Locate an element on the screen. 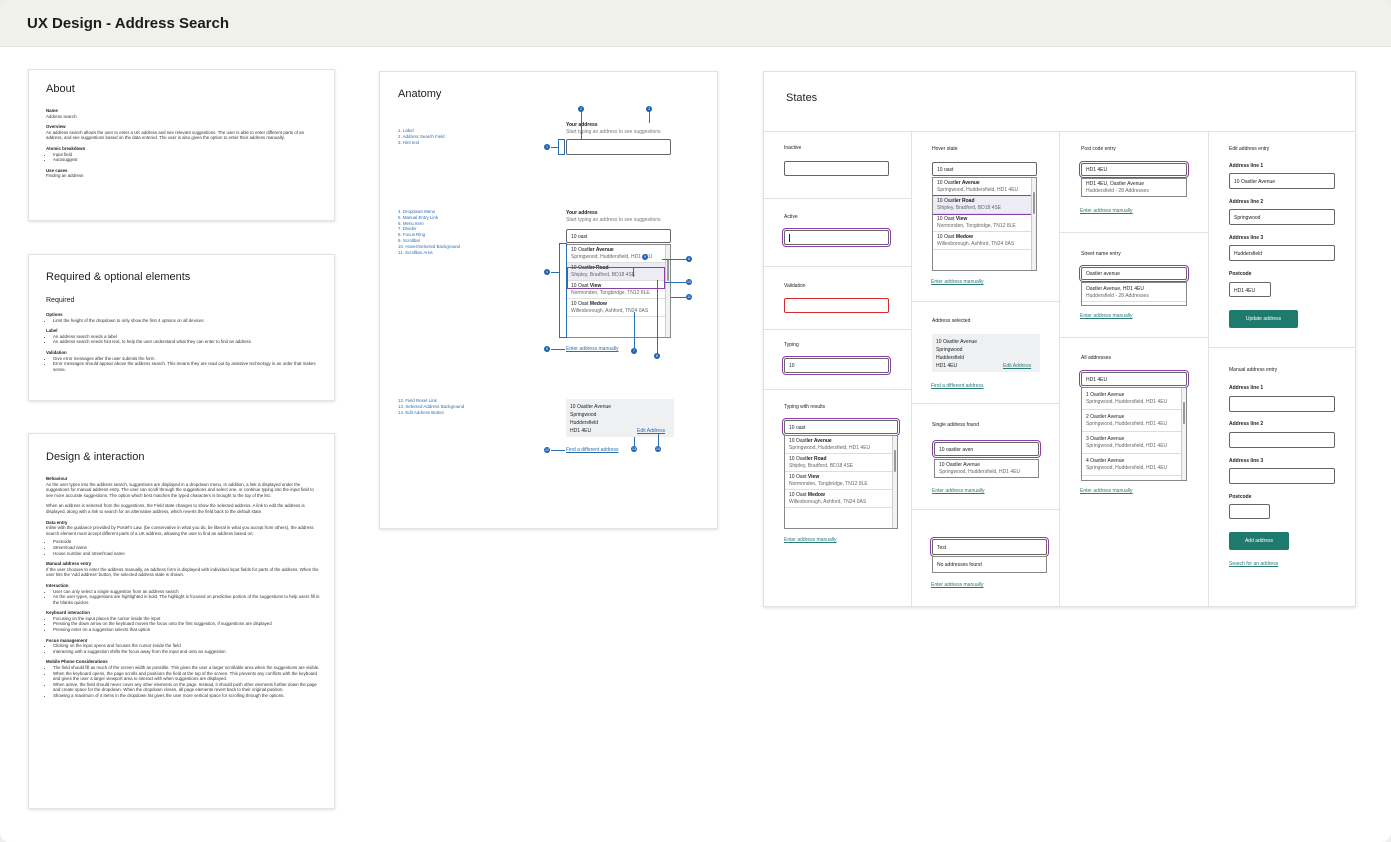 The width and height of the screenshot is (1391, 842). legend-item: 14. Edit Address Button is located at coordinates (421, 412).